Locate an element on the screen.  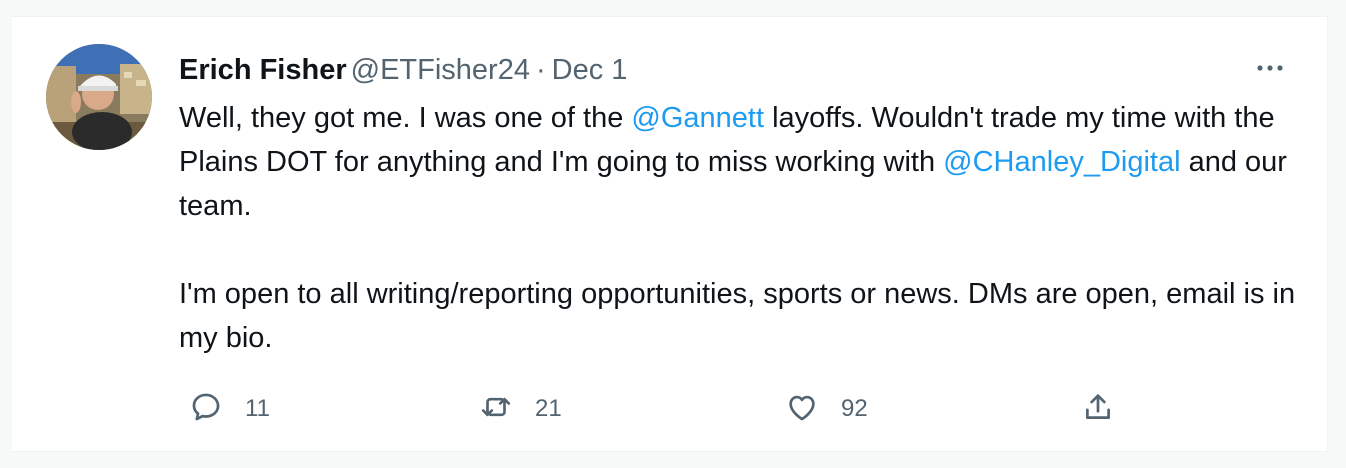
mention-gannett: @Gannett is located at coordinates (697, 118).